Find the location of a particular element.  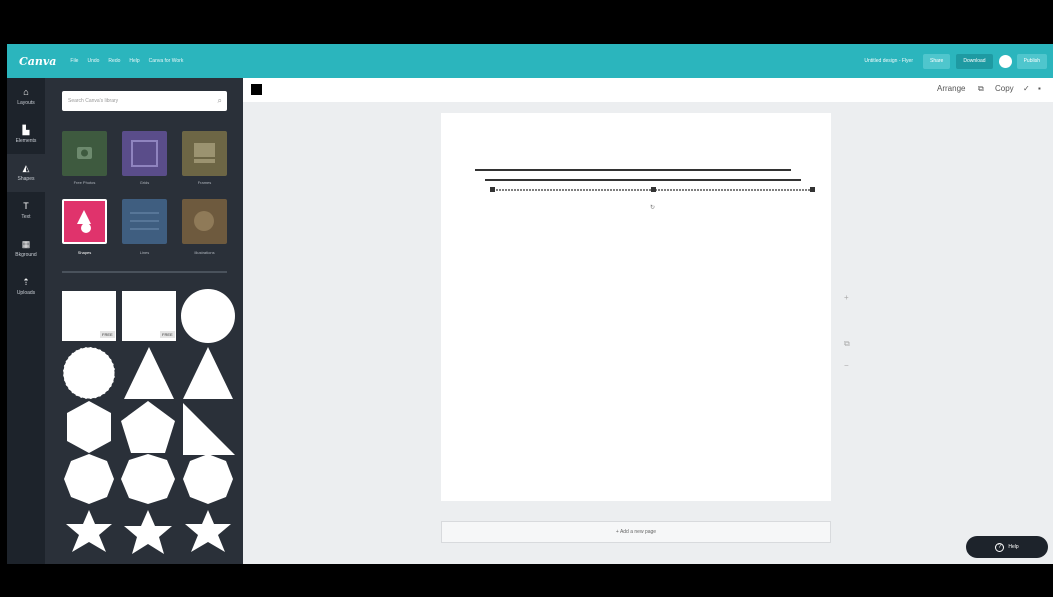

rail-item-uploads: ⇡ Uploads is located at coordinates (26, 287).